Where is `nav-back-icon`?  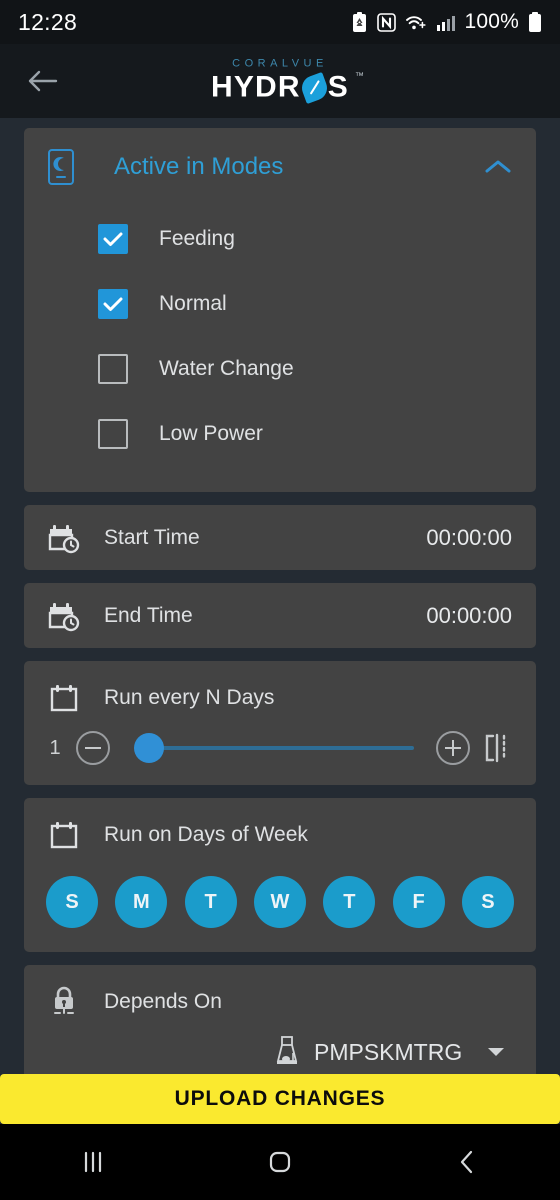
nav-back-icon is located at coordinates (466, 1162).